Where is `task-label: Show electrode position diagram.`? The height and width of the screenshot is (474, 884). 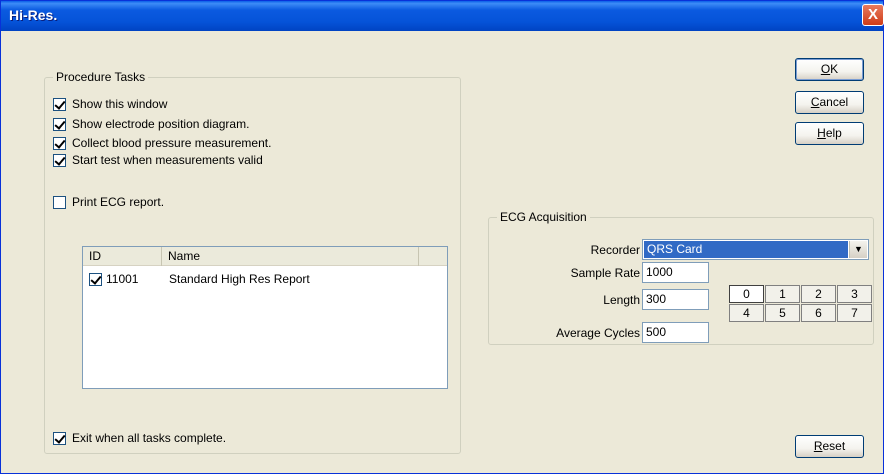
task-label: Show electrode position diagram. is located at coordinates (161, 124).